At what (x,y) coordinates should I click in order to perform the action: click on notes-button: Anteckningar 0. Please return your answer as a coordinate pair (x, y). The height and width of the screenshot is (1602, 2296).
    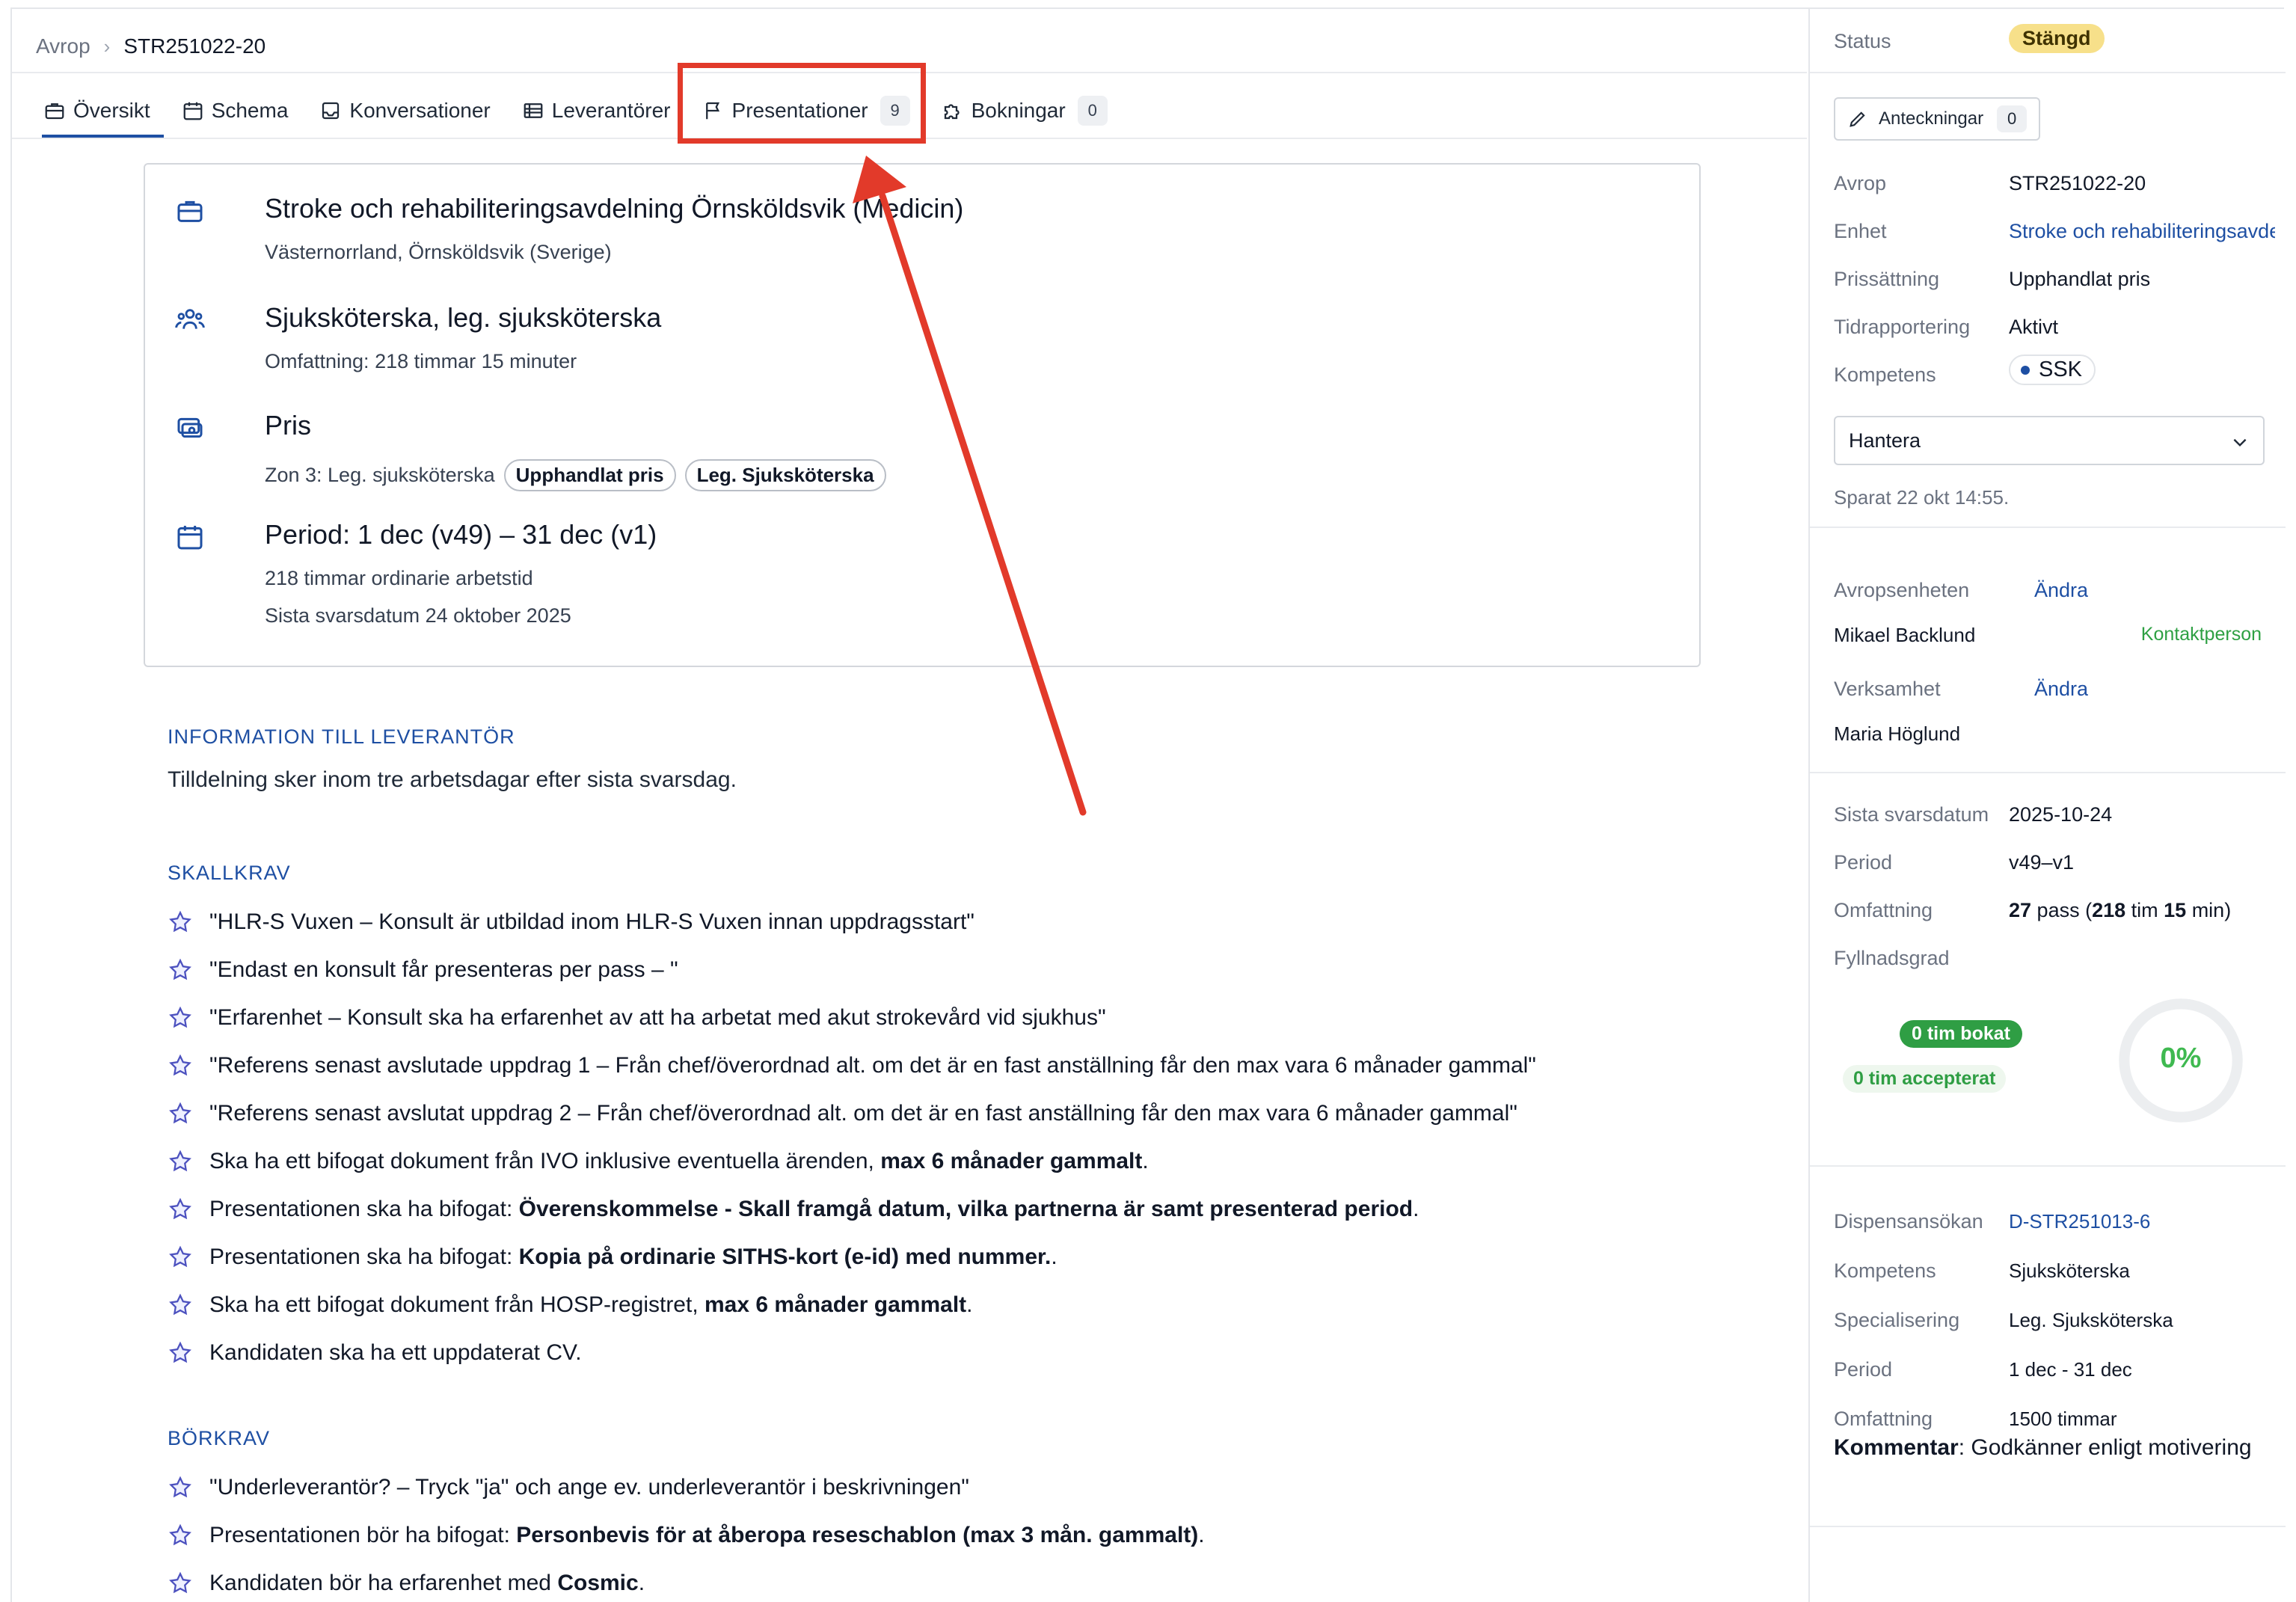
    Looking at the image, I should click on (1937, 119).